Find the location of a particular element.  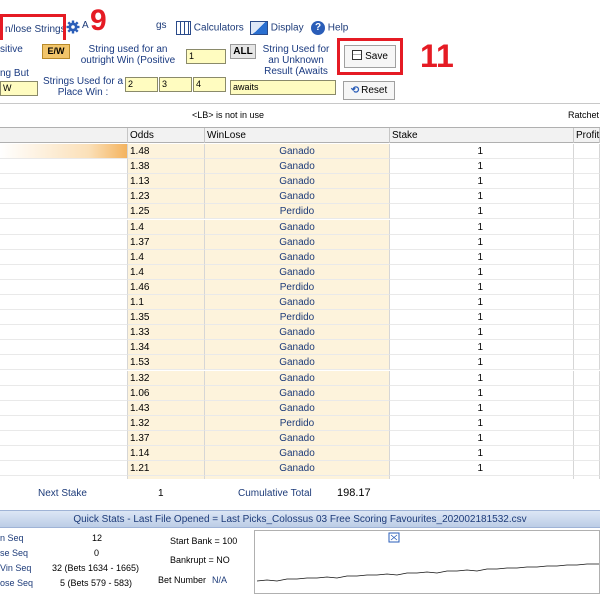

table-row: 1.48 Ganado 1 is located at coordinates (300, 152).